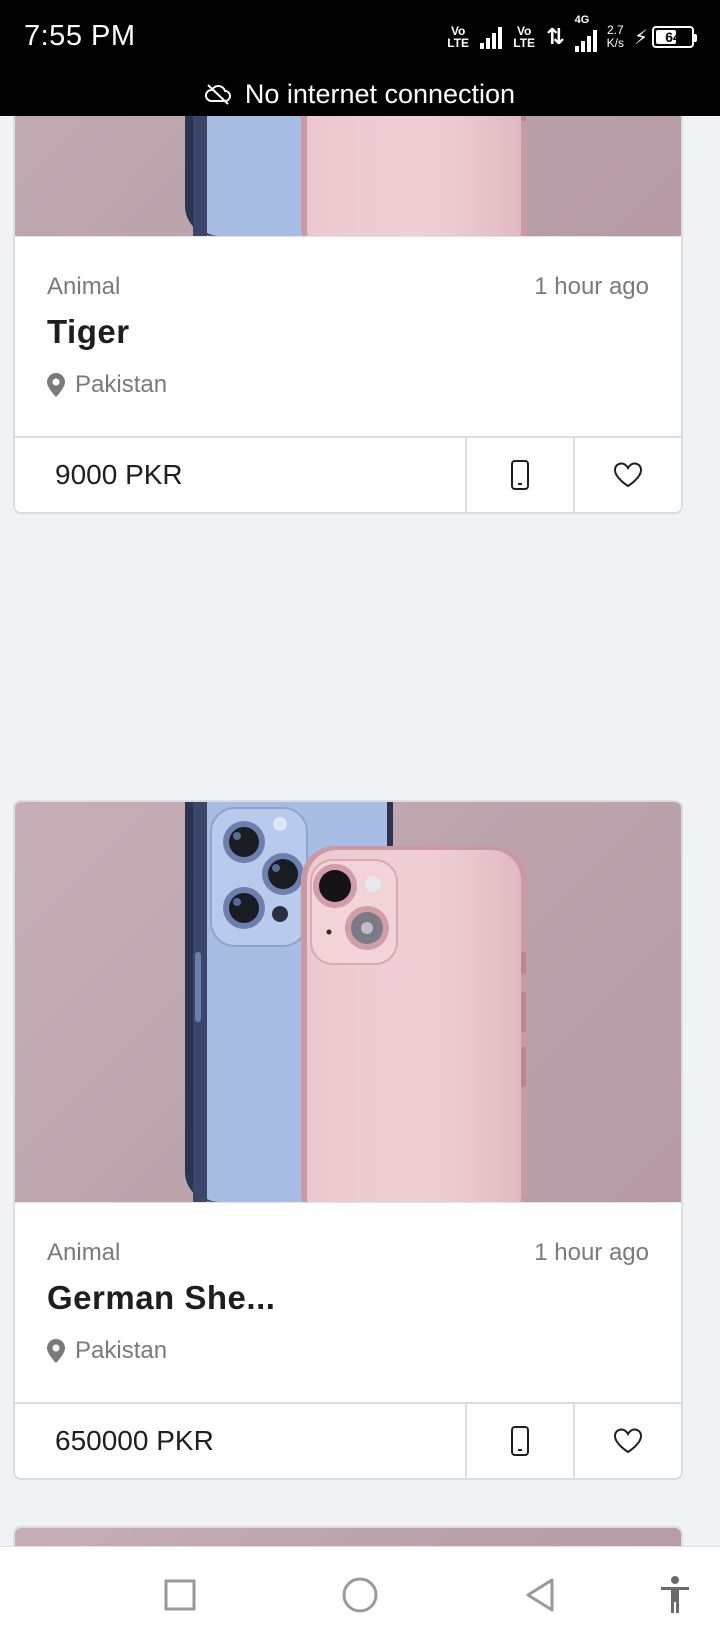 This screenshot has height=1640, width=720. Describe the element at coordinates (348, 336) in the screenshot. I see `listing-details: Animal 1 hour ago Tiger Pakistan` at that location.